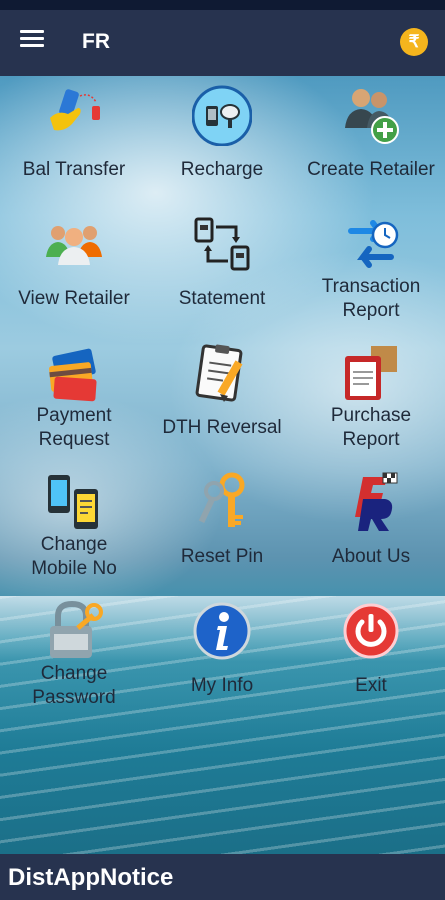 Image resolution: width=445 pixels, height=900 pixels. What do you see at coordinates (222, 631) in the screenshot?
I see `info-icon` at bounding box center [222, 631].